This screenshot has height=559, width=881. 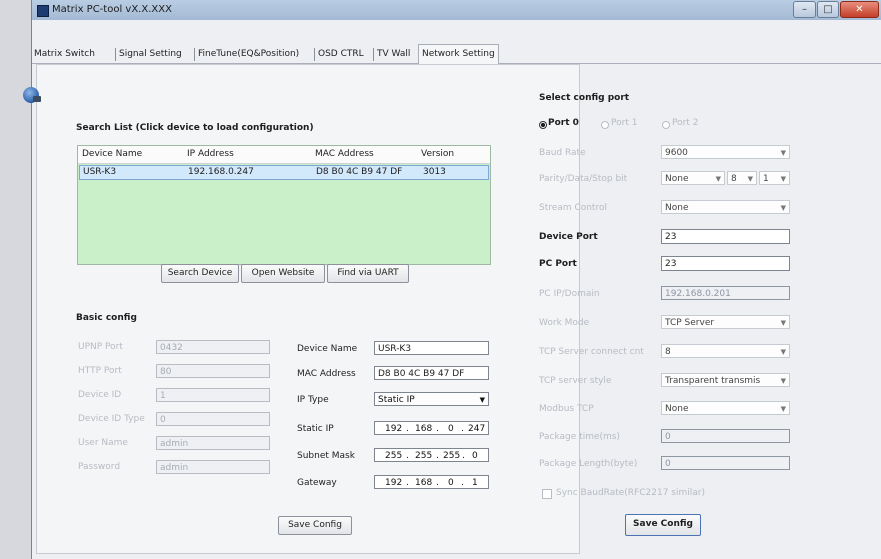 What do you see at coordinates (563, 123) in the screenshot?
I see `port-0-label: Port 0` at bounding box center [563, 123].